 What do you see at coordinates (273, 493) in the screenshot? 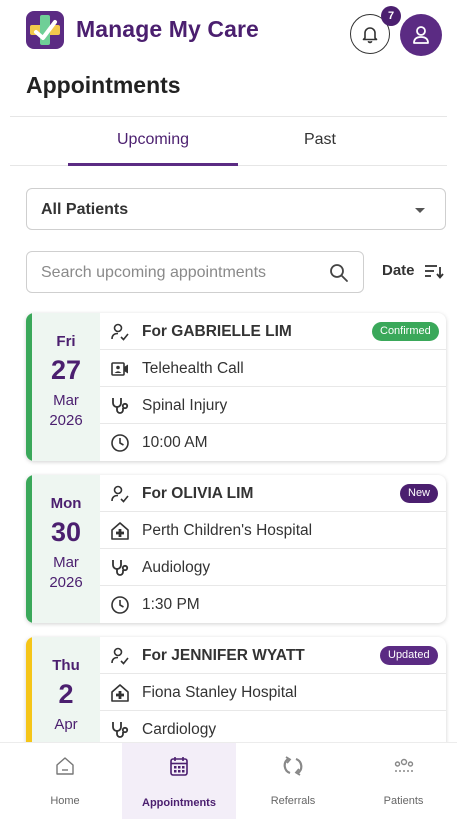
I see `patient-row: For OLIVIA LIM New` at bounding box center [273, 493].